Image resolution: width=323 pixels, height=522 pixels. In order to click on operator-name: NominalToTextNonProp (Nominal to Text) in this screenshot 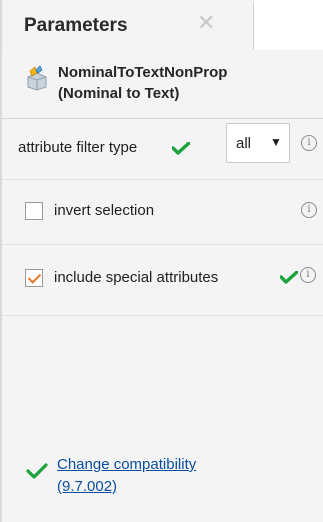, I will do `click(142, 83)`.